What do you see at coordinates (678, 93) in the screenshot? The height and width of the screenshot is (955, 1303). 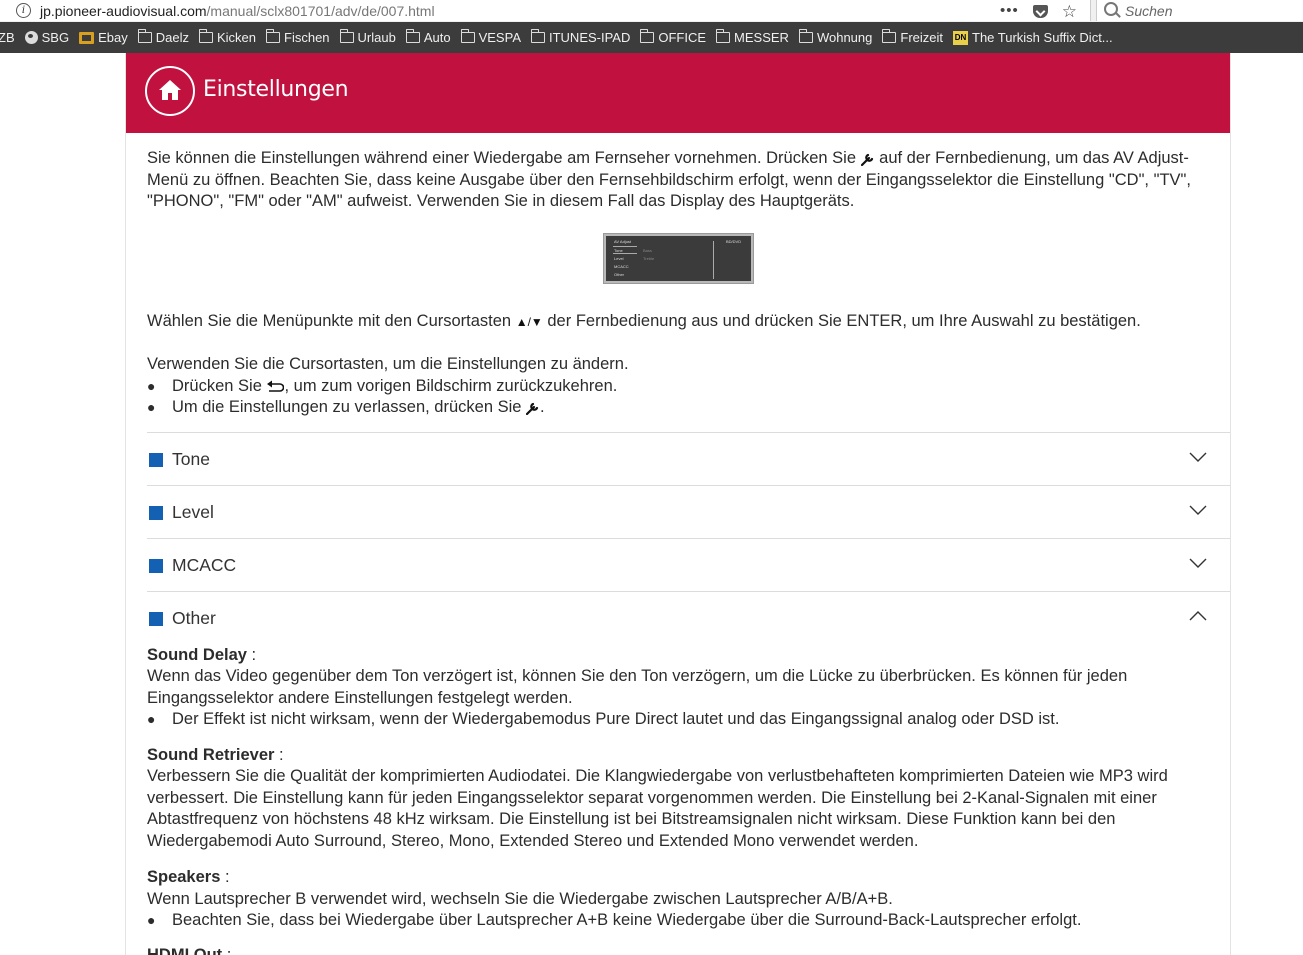 I see `header-banner: Einstellungen` at bounding box center [678, 93].